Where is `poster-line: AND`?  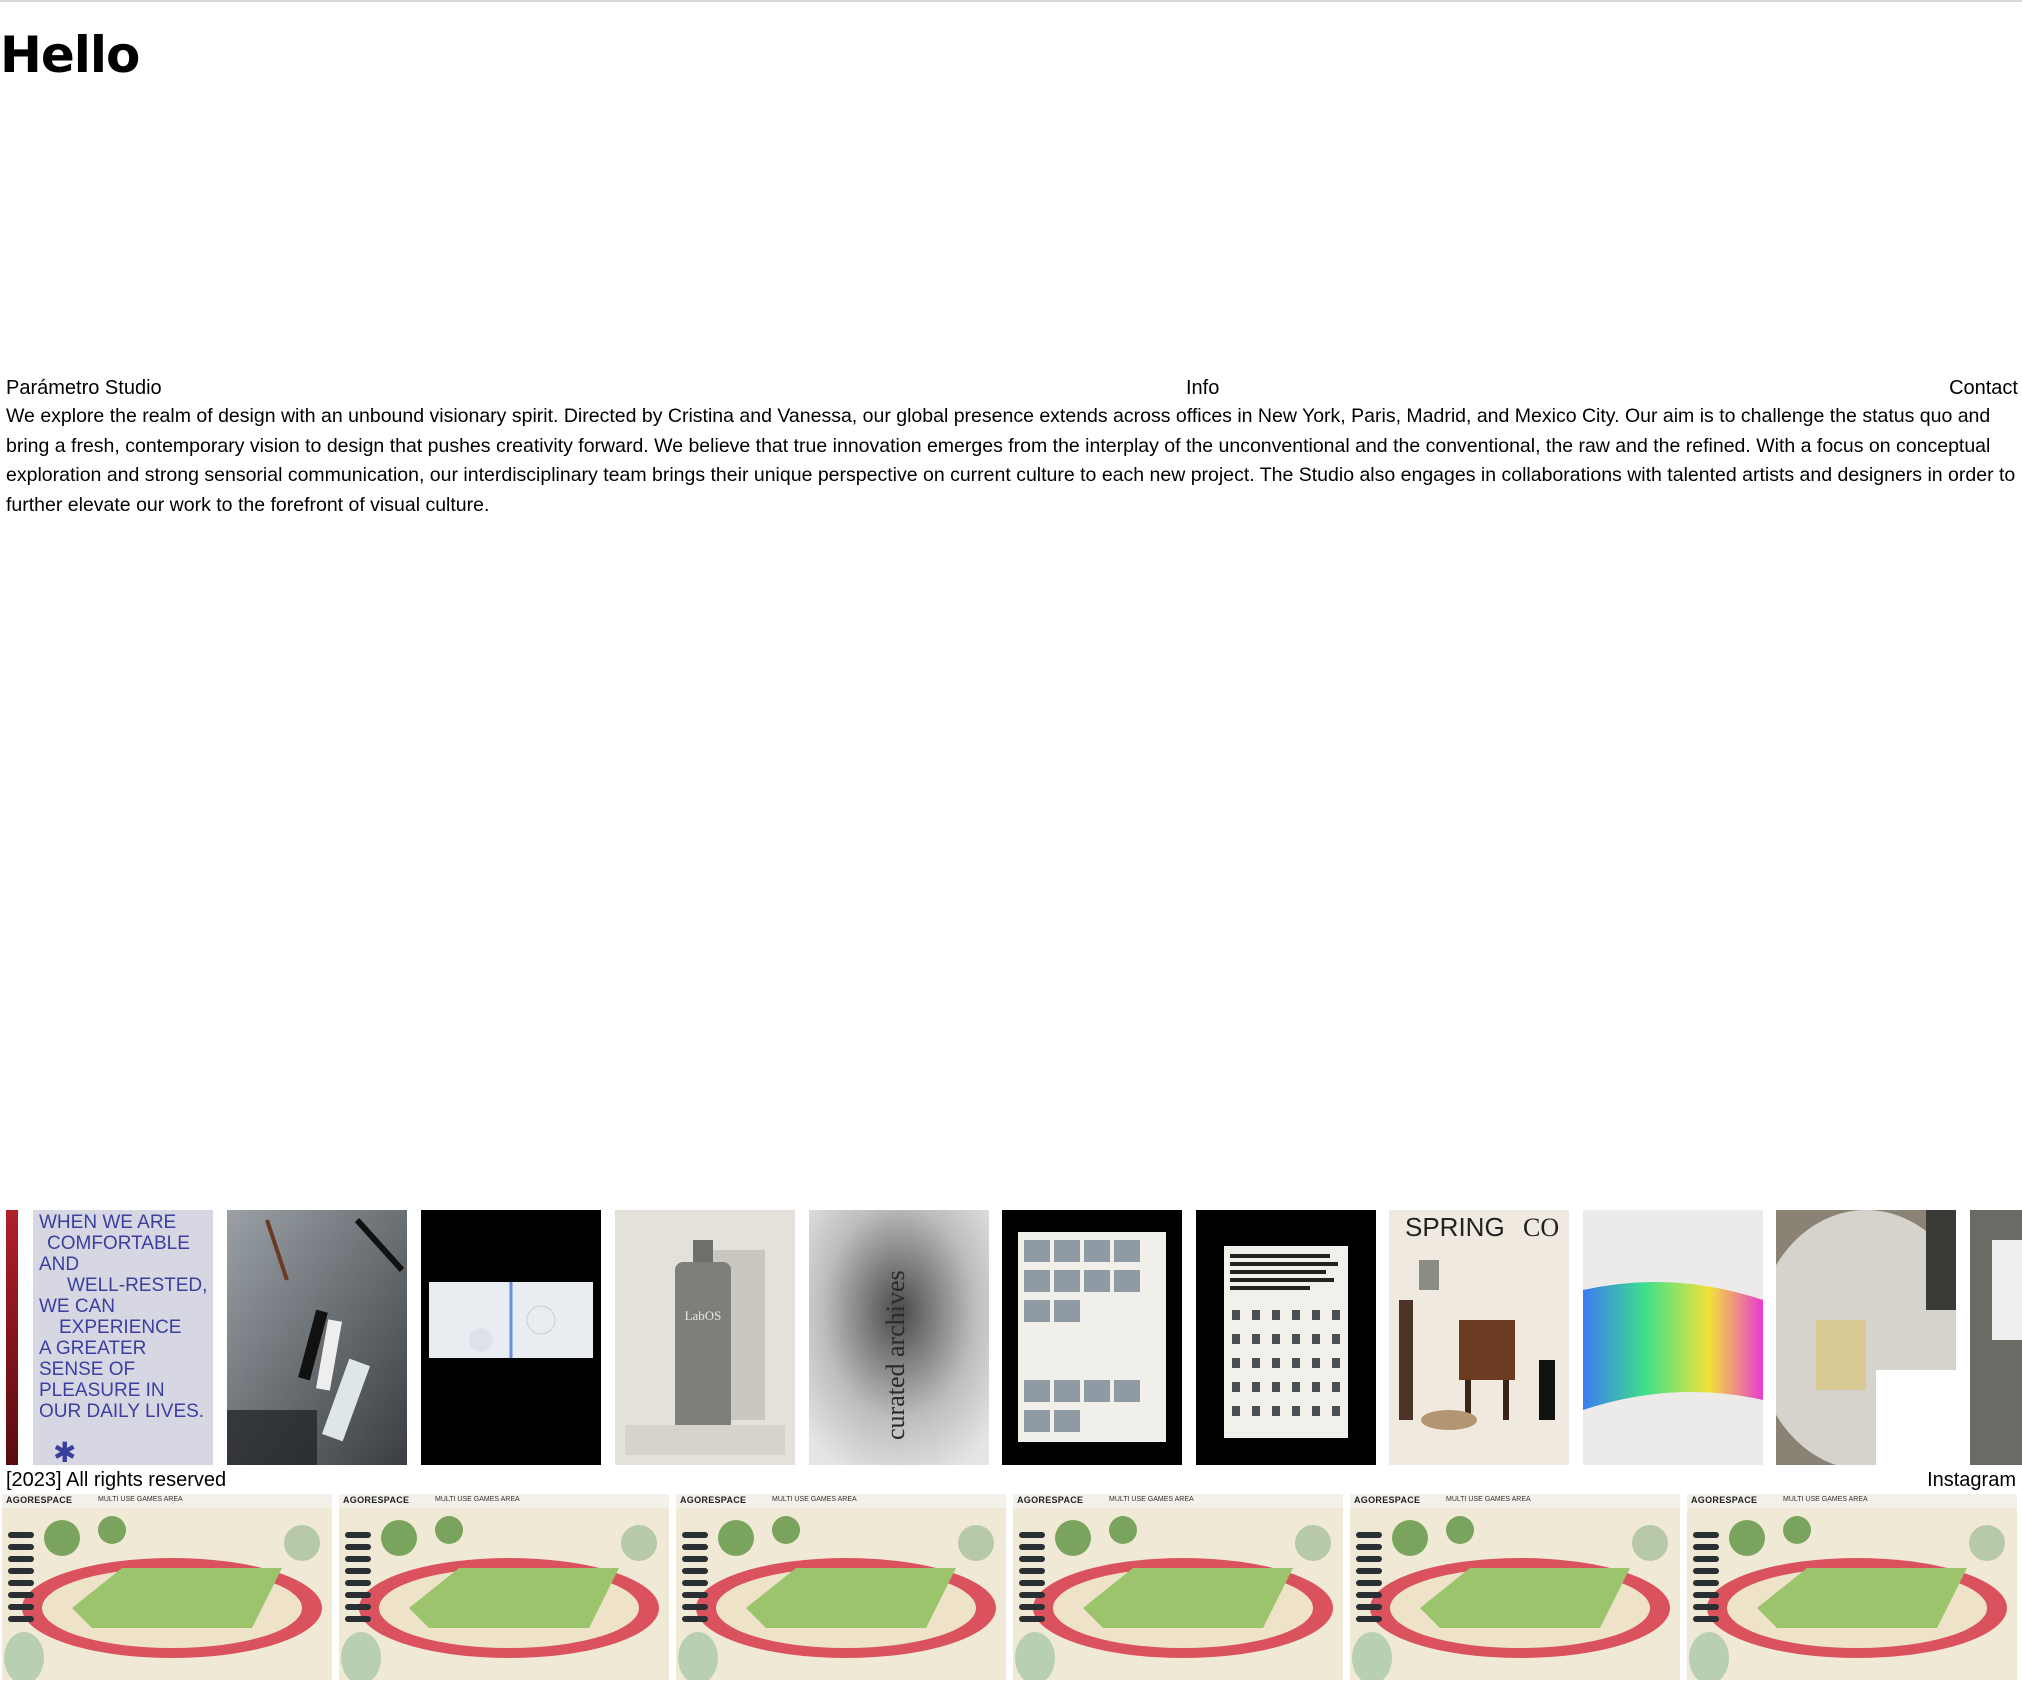 poster-line: AND is located at coordinates (59, 1264).